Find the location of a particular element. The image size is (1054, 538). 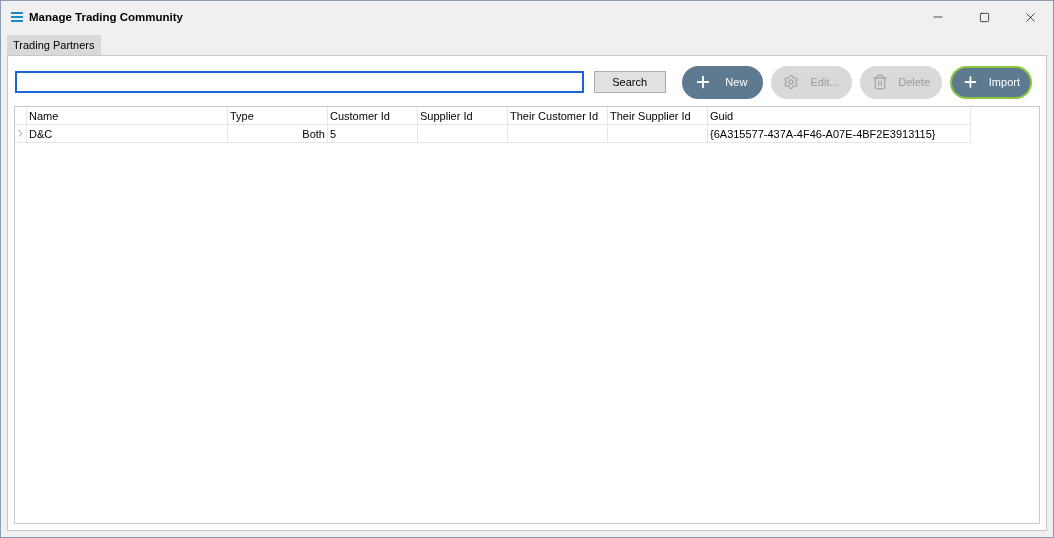

gear-icon is located at coordinates (790, 82).